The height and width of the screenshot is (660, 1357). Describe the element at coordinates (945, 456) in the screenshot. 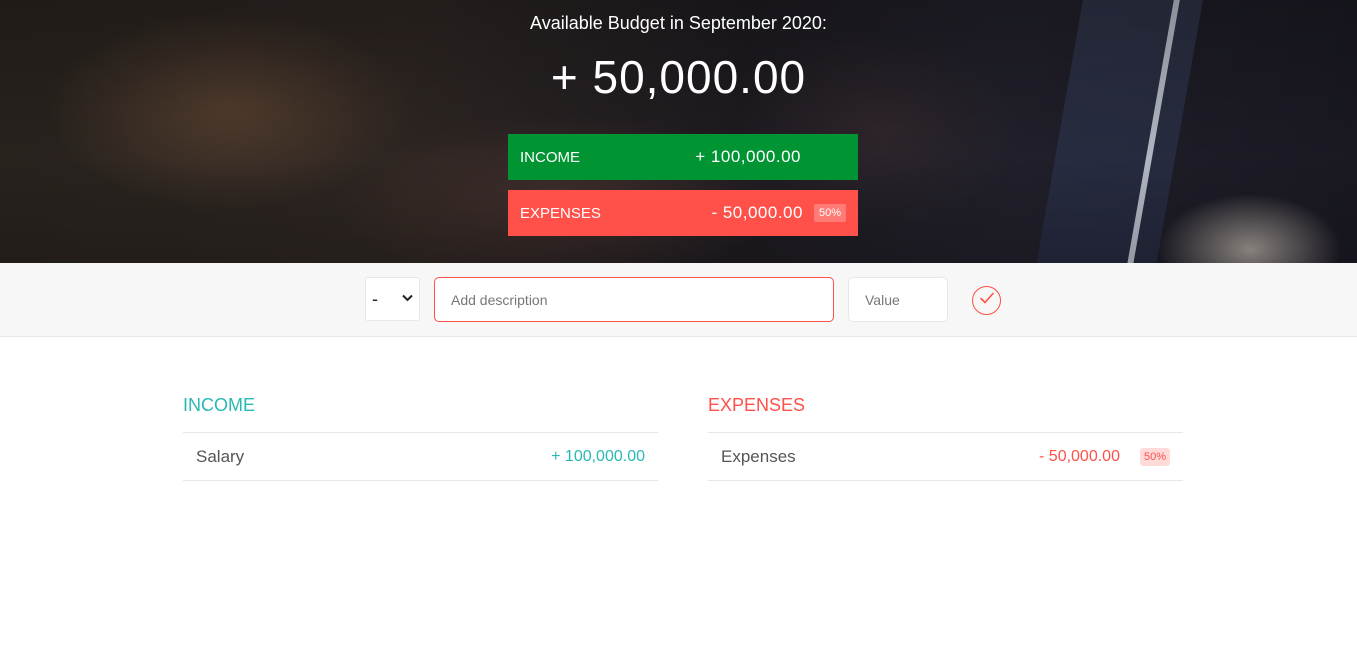

I see `list-item: Expenses - 50,000.00 50%` at that location.